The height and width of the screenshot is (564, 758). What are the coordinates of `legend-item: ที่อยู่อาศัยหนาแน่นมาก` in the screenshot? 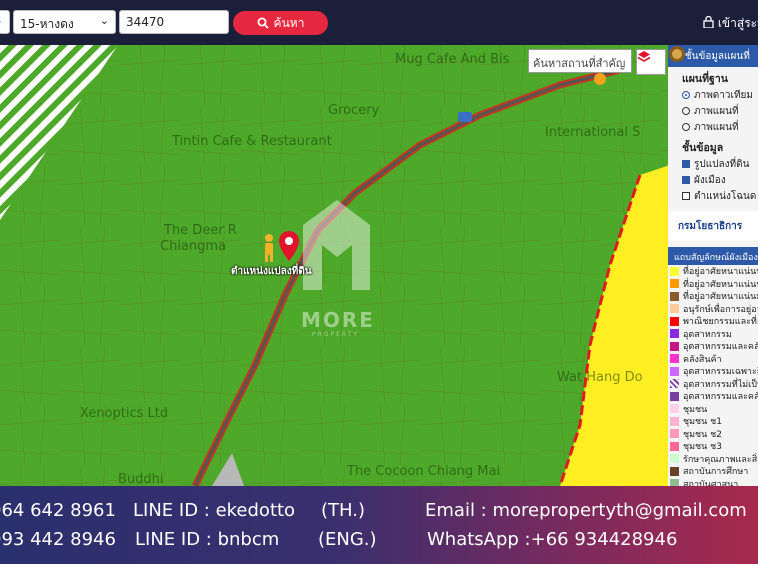 It's located at (713, 296).